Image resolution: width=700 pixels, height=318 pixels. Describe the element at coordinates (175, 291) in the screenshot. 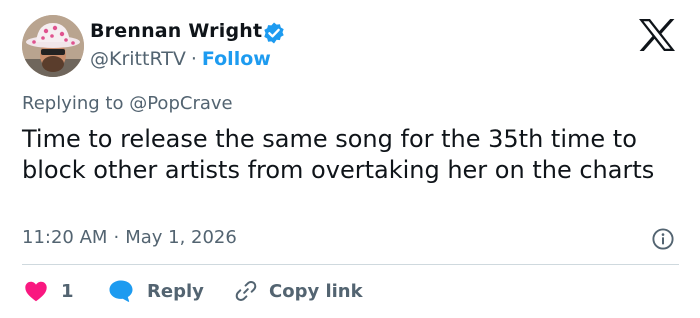

I see `reply-label: Reply` at that location.